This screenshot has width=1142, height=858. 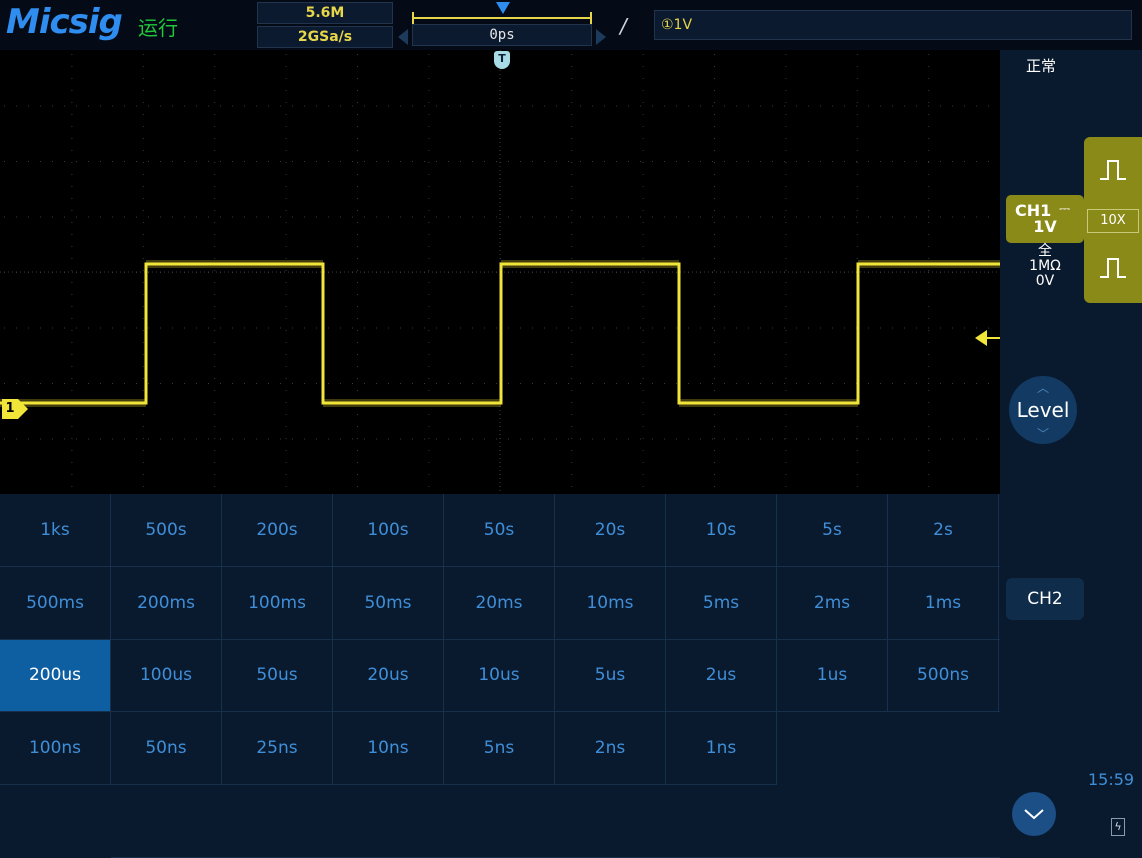 What do you see at coordinates (721, 749) in the screenshot?
I see `timebase-option-1ns: 1ns` at bounding box center [721, 749].